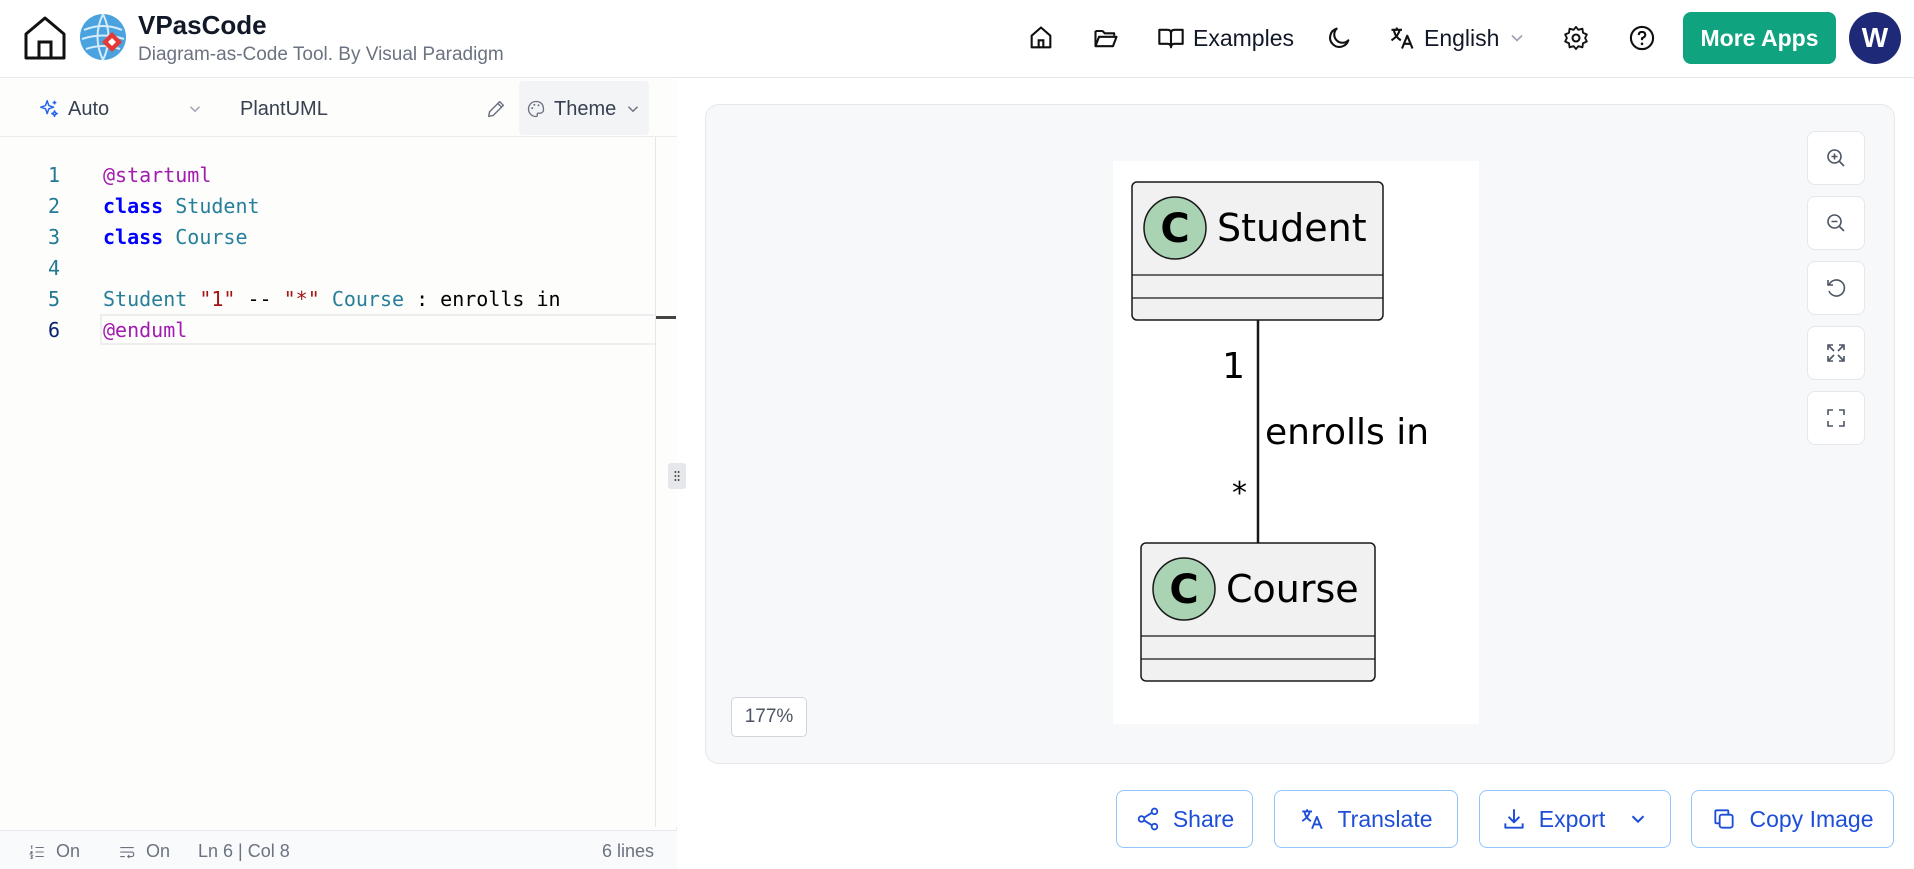  Describe the element at coordinates (666, 317) in the screenshot. I see `scrollbar-cursor-marker` at that location.